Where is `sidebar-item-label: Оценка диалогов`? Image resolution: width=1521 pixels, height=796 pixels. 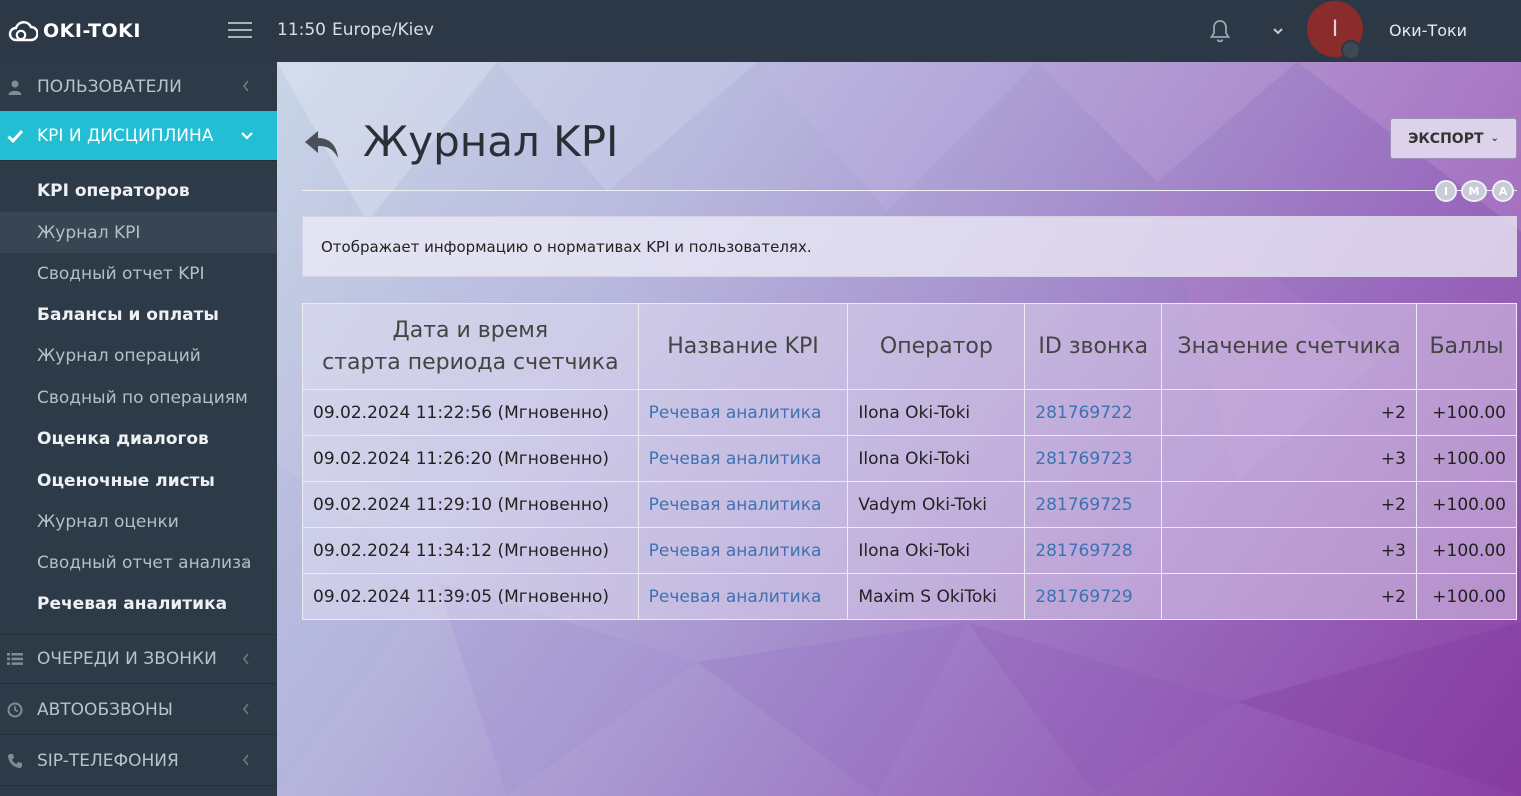 sidebar-item-label: Оценка диалогов is located at coordinates (123, 438).